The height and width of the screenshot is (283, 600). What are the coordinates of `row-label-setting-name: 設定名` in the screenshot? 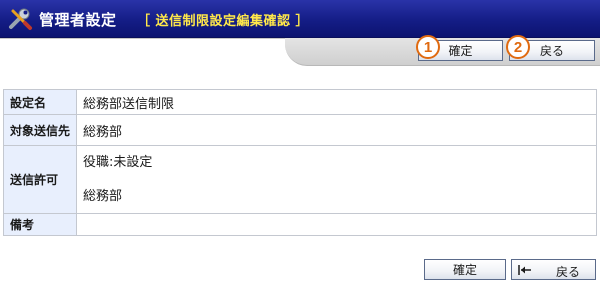 It's located at (40, 102).